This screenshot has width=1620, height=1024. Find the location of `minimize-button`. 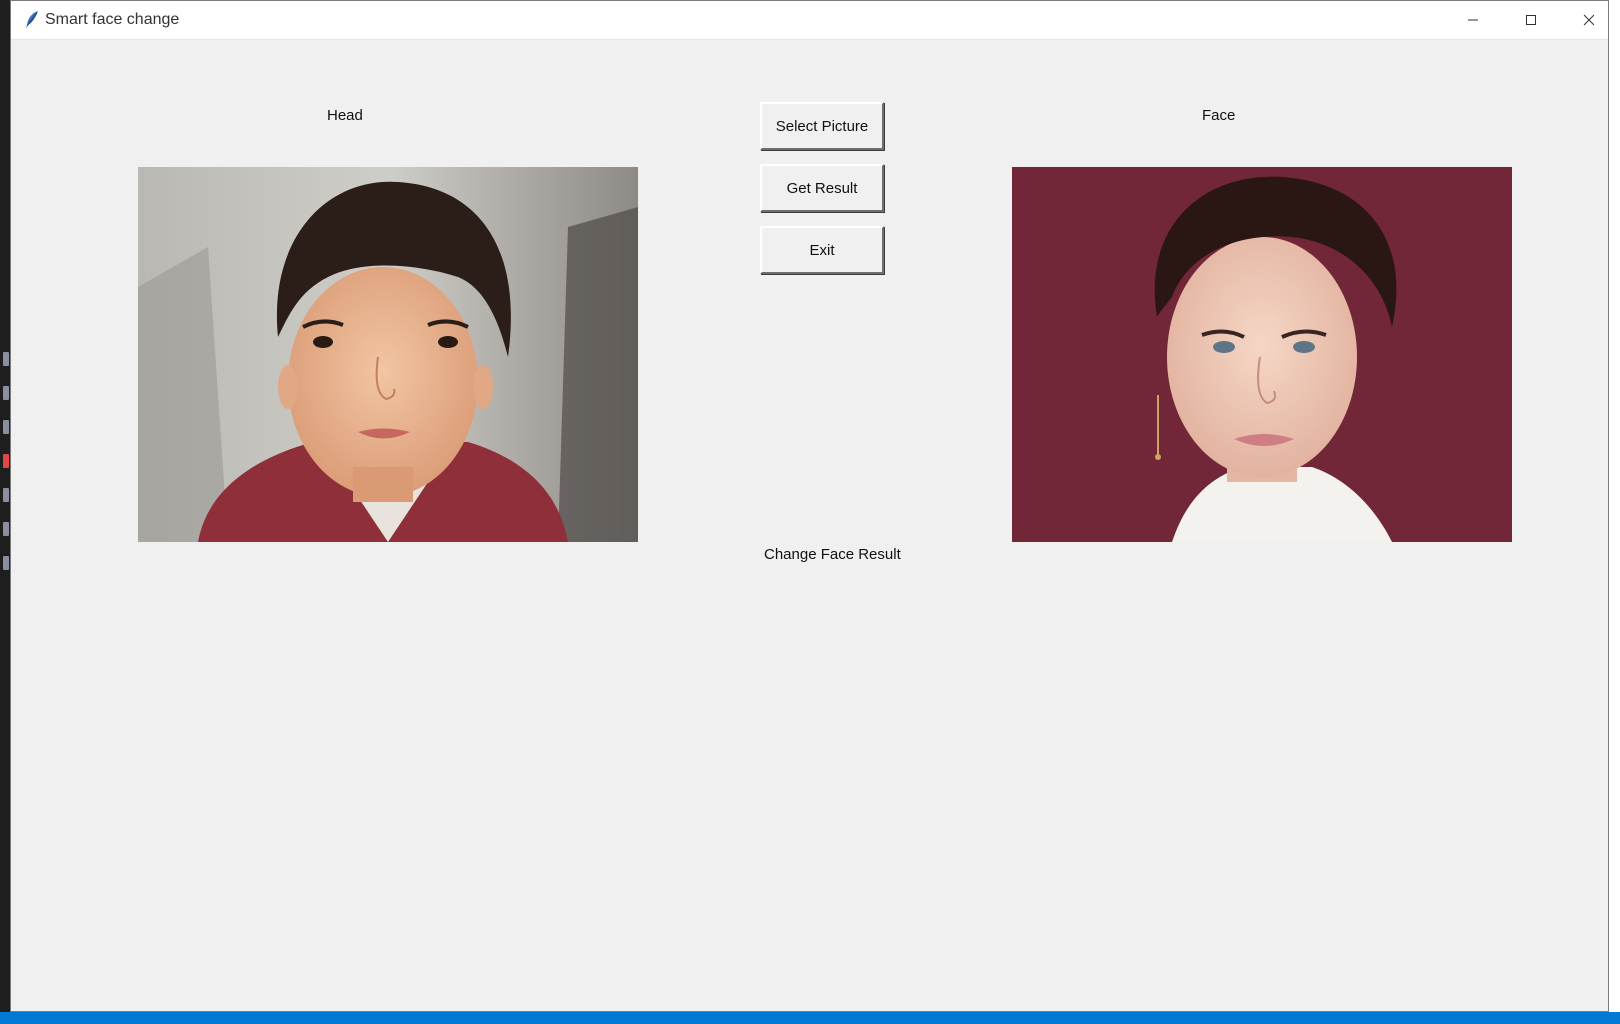

minimize-button is located at coordinates (1473, 20).